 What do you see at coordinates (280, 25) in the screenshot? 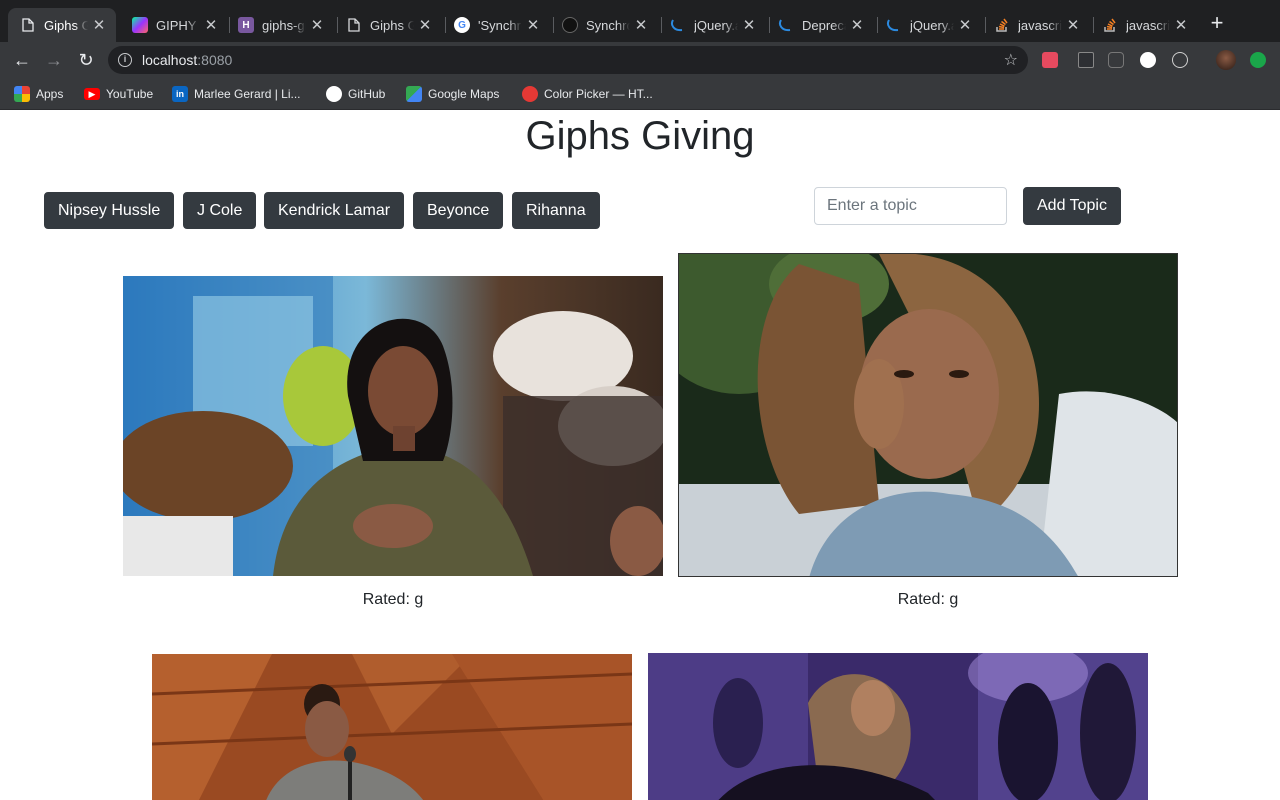
I see `tab-heroku: H giphs-giving ✕` at bounding box center [280, 25].